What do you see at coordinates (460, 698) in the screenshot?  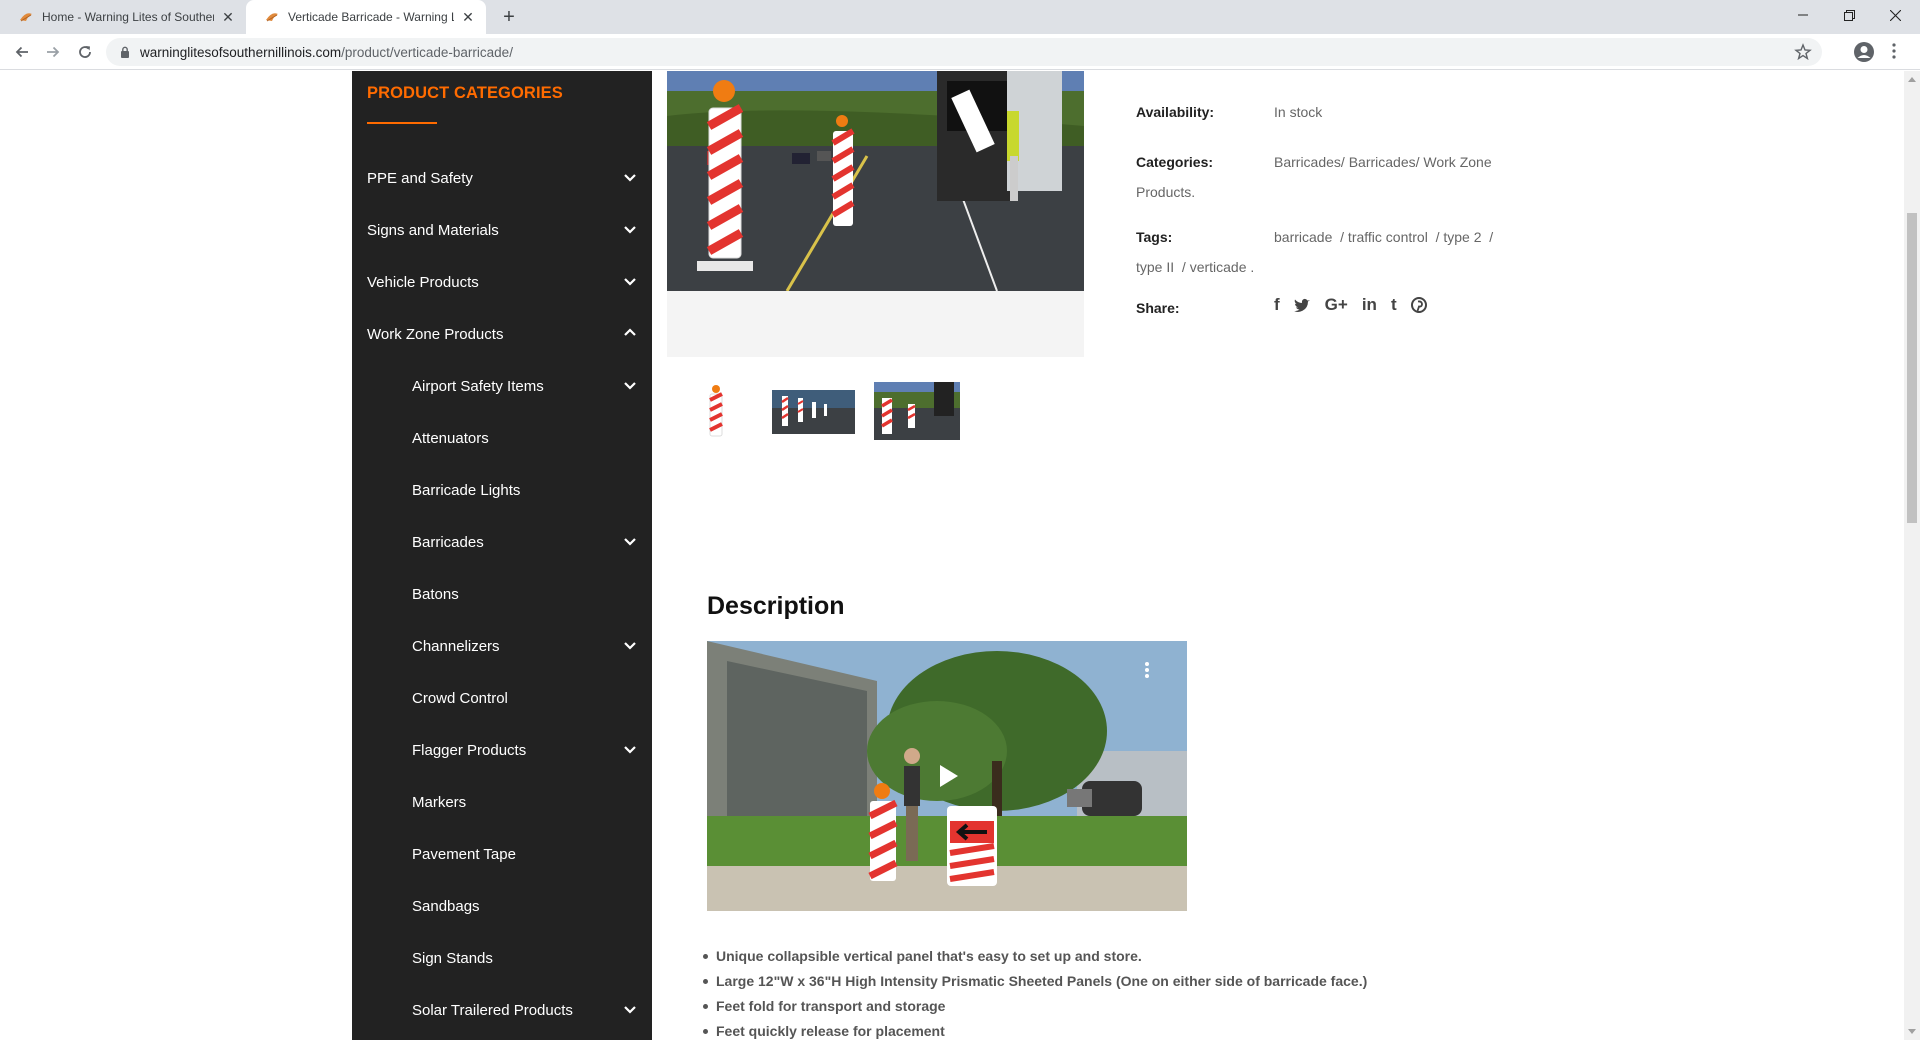 I see `sidebar-item-label: Crowd Control` at bounding box center [460, 698].